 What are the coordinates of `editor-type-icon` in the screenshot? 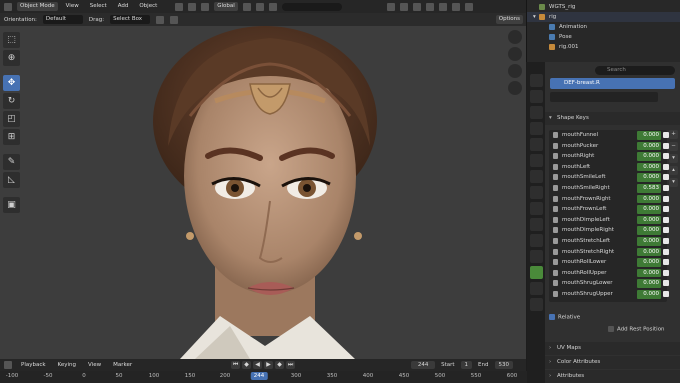 It's located at (8, 6).